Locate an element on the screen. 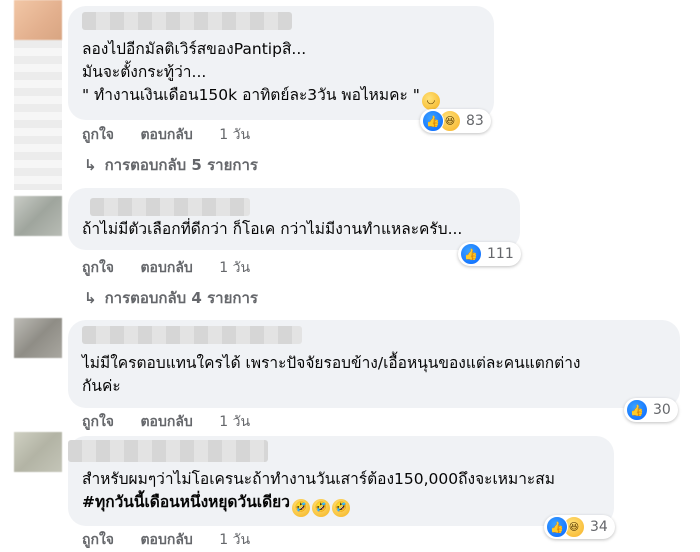 The width and height of the screenshot is (700, 552). reaction-summary: 👍 😆 34 is located at coordinates (579, 527).